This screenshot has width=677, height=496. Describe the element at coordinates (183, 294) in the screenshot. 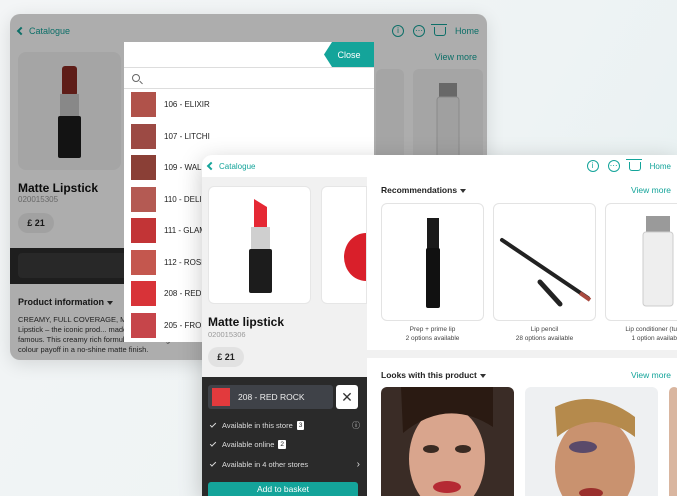

I see `shade-label: 208 - RED` at that location.